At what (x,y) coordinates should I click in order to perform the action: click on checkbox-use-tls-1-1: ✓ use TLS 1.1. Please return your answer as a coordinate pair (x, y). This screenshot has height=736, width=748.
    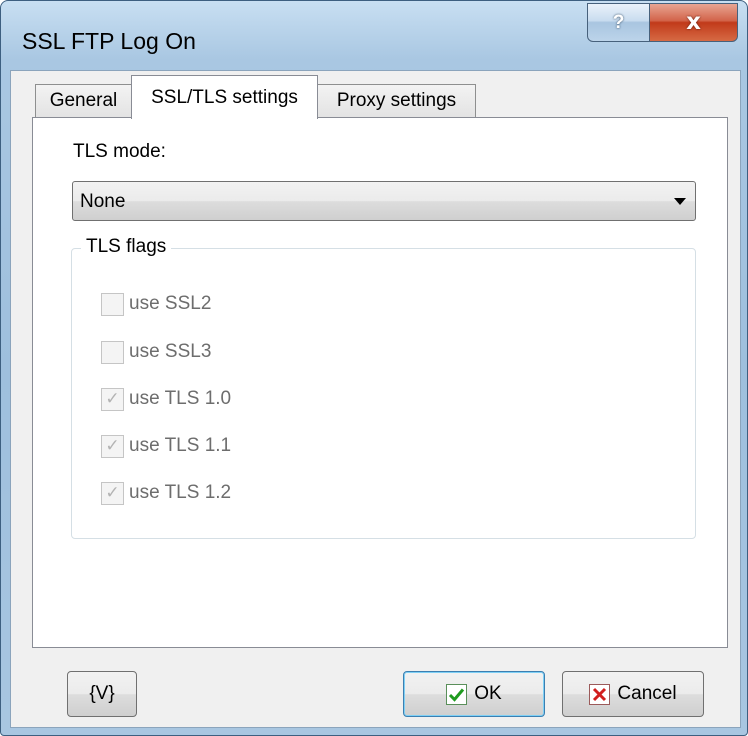
    Looking at the image, I should click on (166, 446).